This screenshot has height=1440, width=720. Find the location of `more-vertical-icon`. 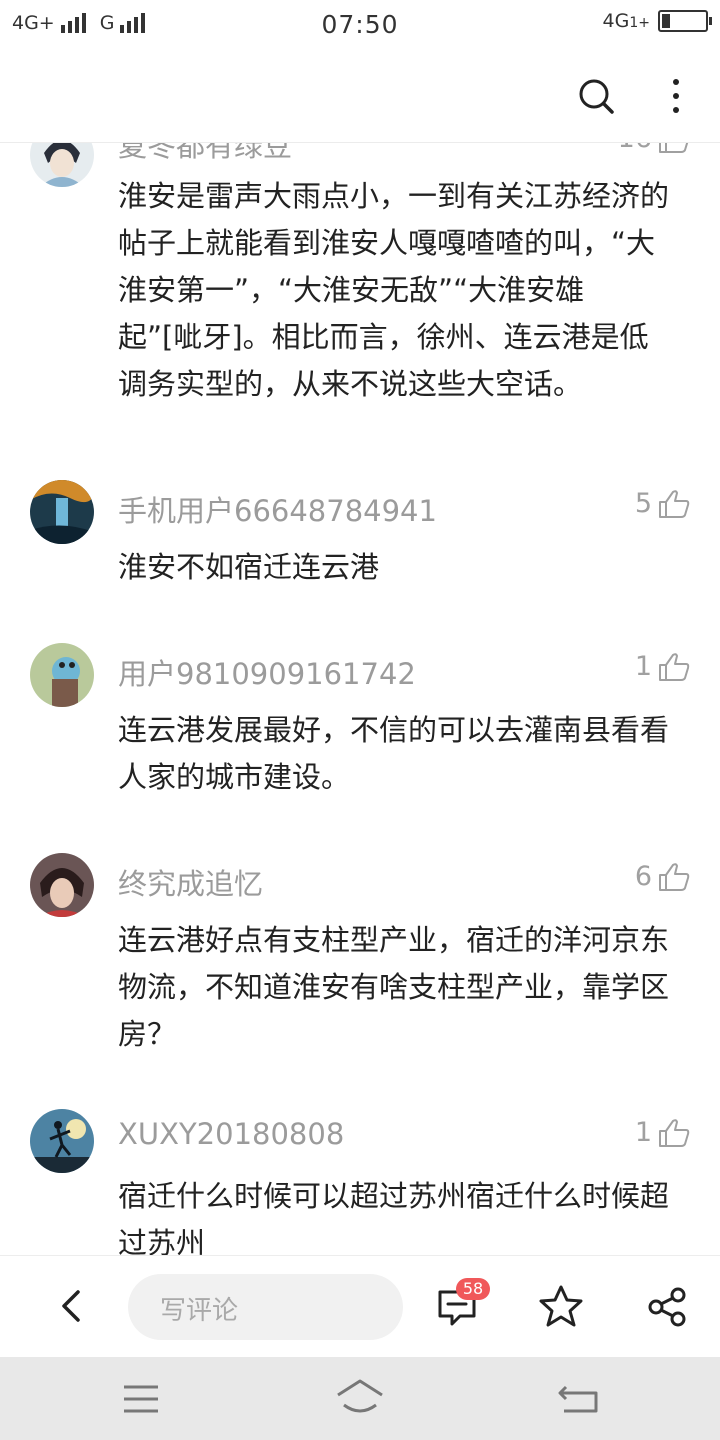

more-vertical-icon is located at coordinates (676, 96).